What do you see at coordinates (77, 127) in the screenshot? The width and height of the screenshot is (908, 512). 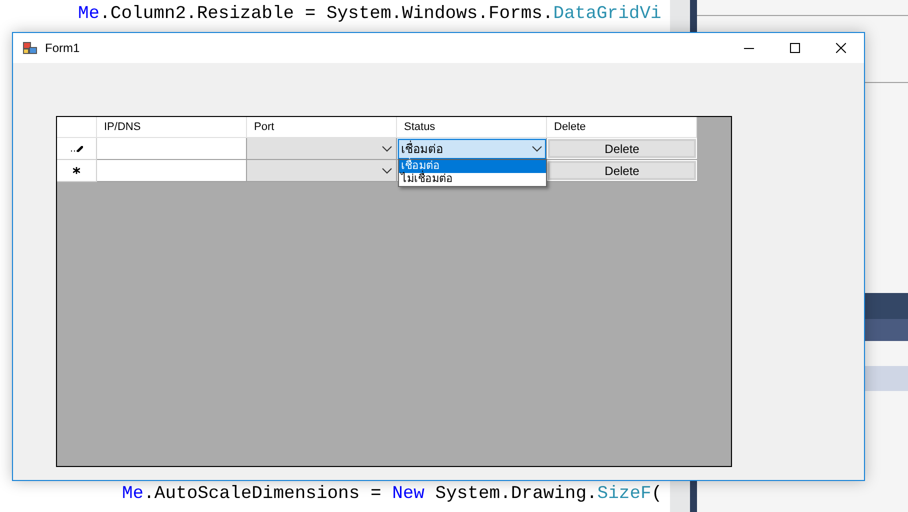 I see `corner-header` at bounding box center [77, 127].